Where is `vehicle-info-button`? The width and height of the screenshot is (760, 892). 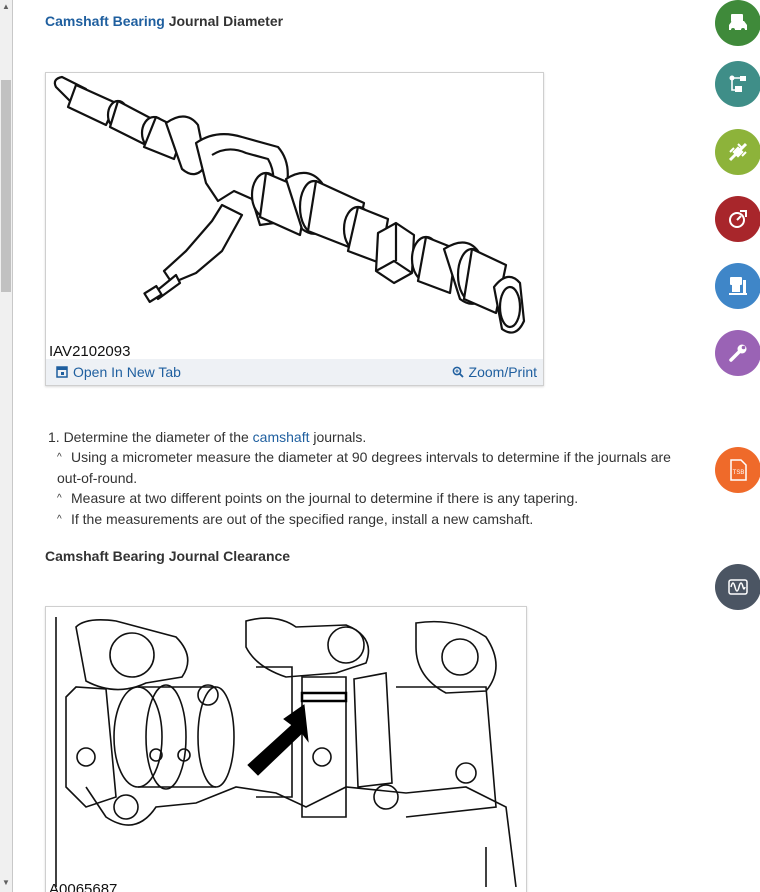 vehicle-info-button is located at coordinates (737, 23).